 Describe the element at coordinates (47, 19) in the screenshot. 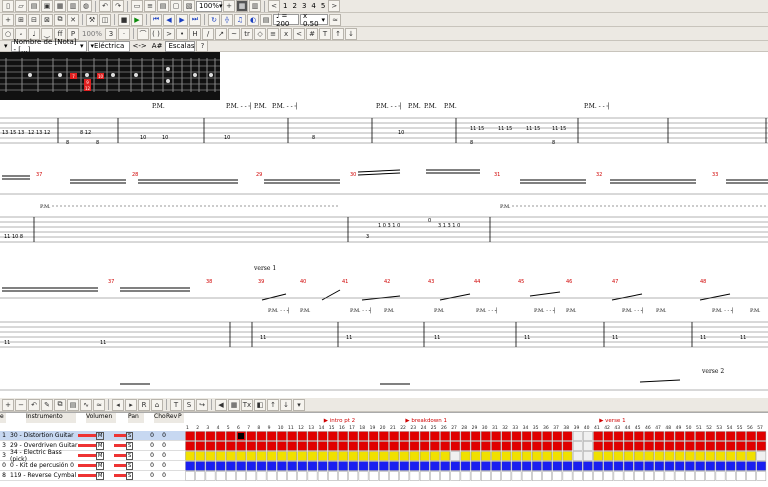

I see `delete-bar-icon: ⊠` at that location.